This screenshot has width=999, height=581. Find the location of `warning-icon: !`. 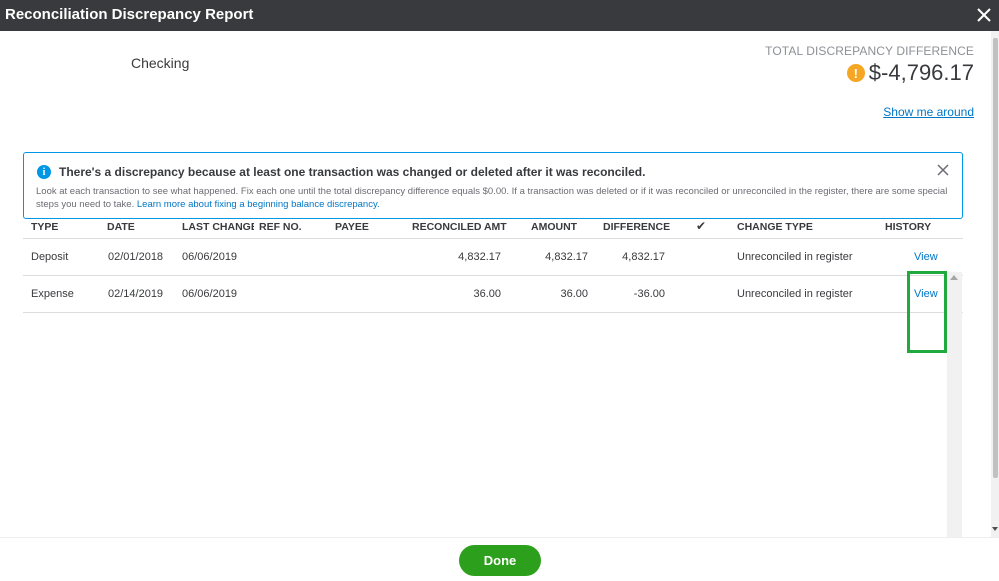

warning-icon: ! is located at coordinates (855, 73).